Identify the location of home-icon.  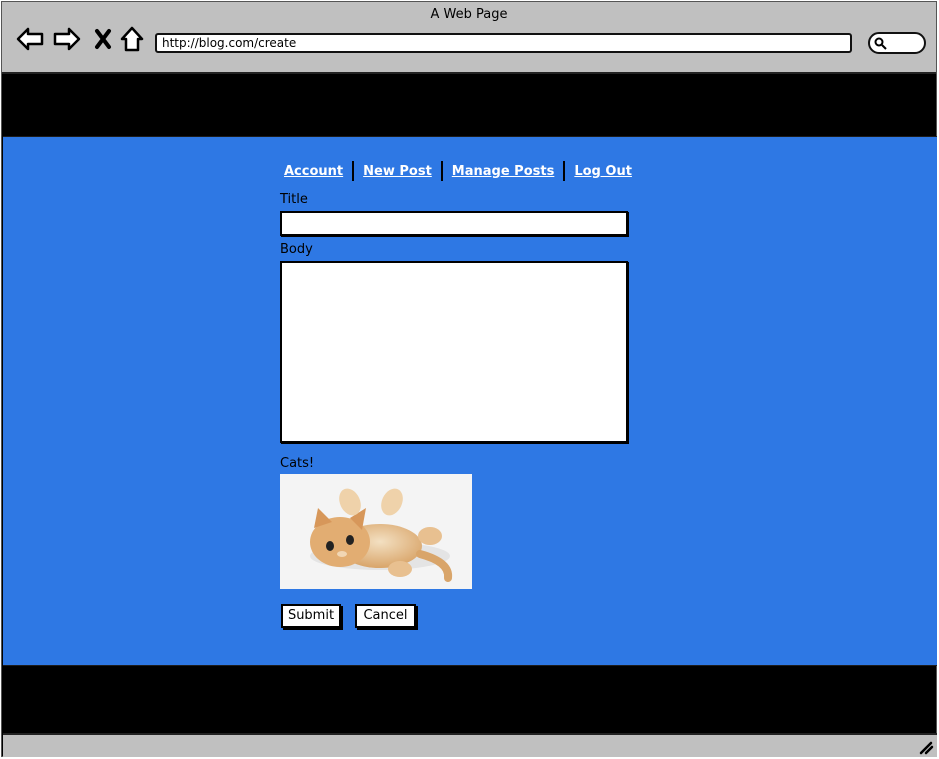
(132, 39).